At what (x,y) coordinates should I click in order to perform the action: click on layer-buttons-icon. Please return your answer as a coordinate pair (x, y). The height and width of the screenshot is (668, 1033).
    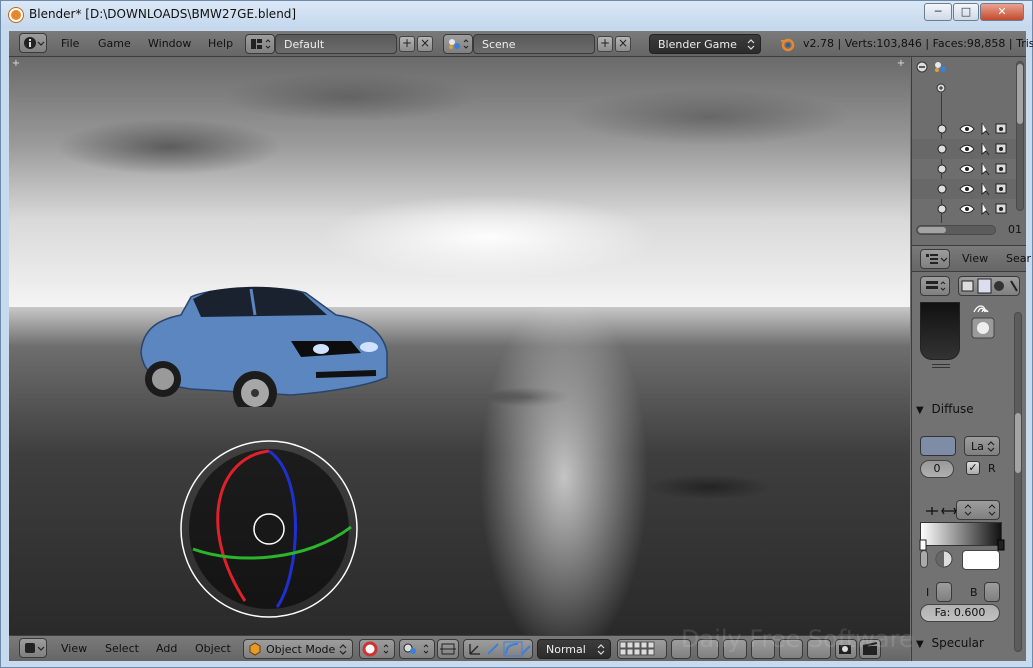
    Looking at the image, I should click on (637, 648).